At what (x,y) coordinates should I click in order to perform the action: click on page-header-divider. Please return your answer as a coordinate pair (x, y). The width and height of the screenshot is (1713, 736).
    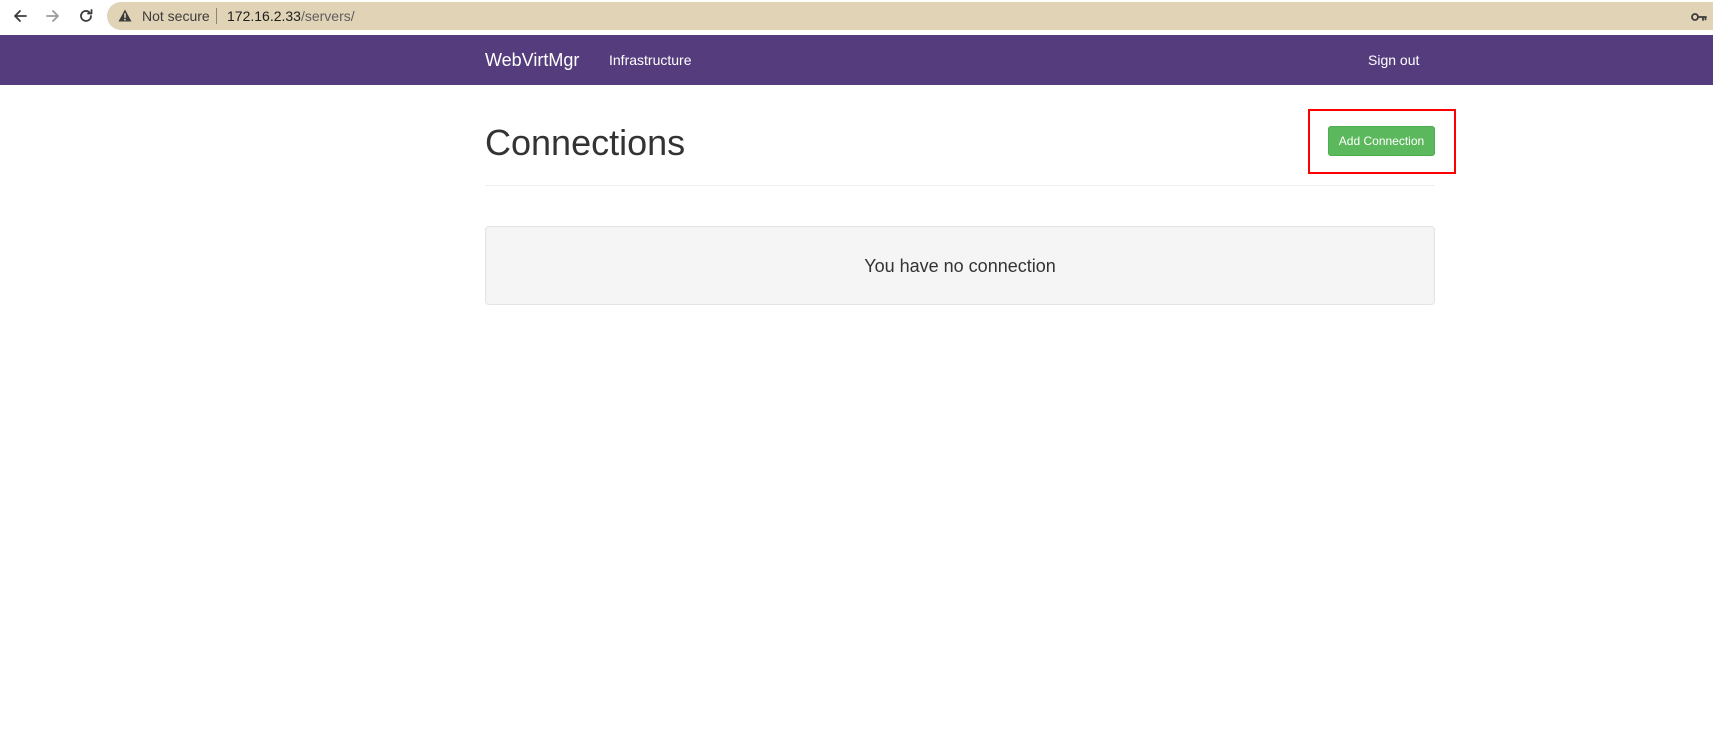
    Looking at the image, I should click on (960, 185).